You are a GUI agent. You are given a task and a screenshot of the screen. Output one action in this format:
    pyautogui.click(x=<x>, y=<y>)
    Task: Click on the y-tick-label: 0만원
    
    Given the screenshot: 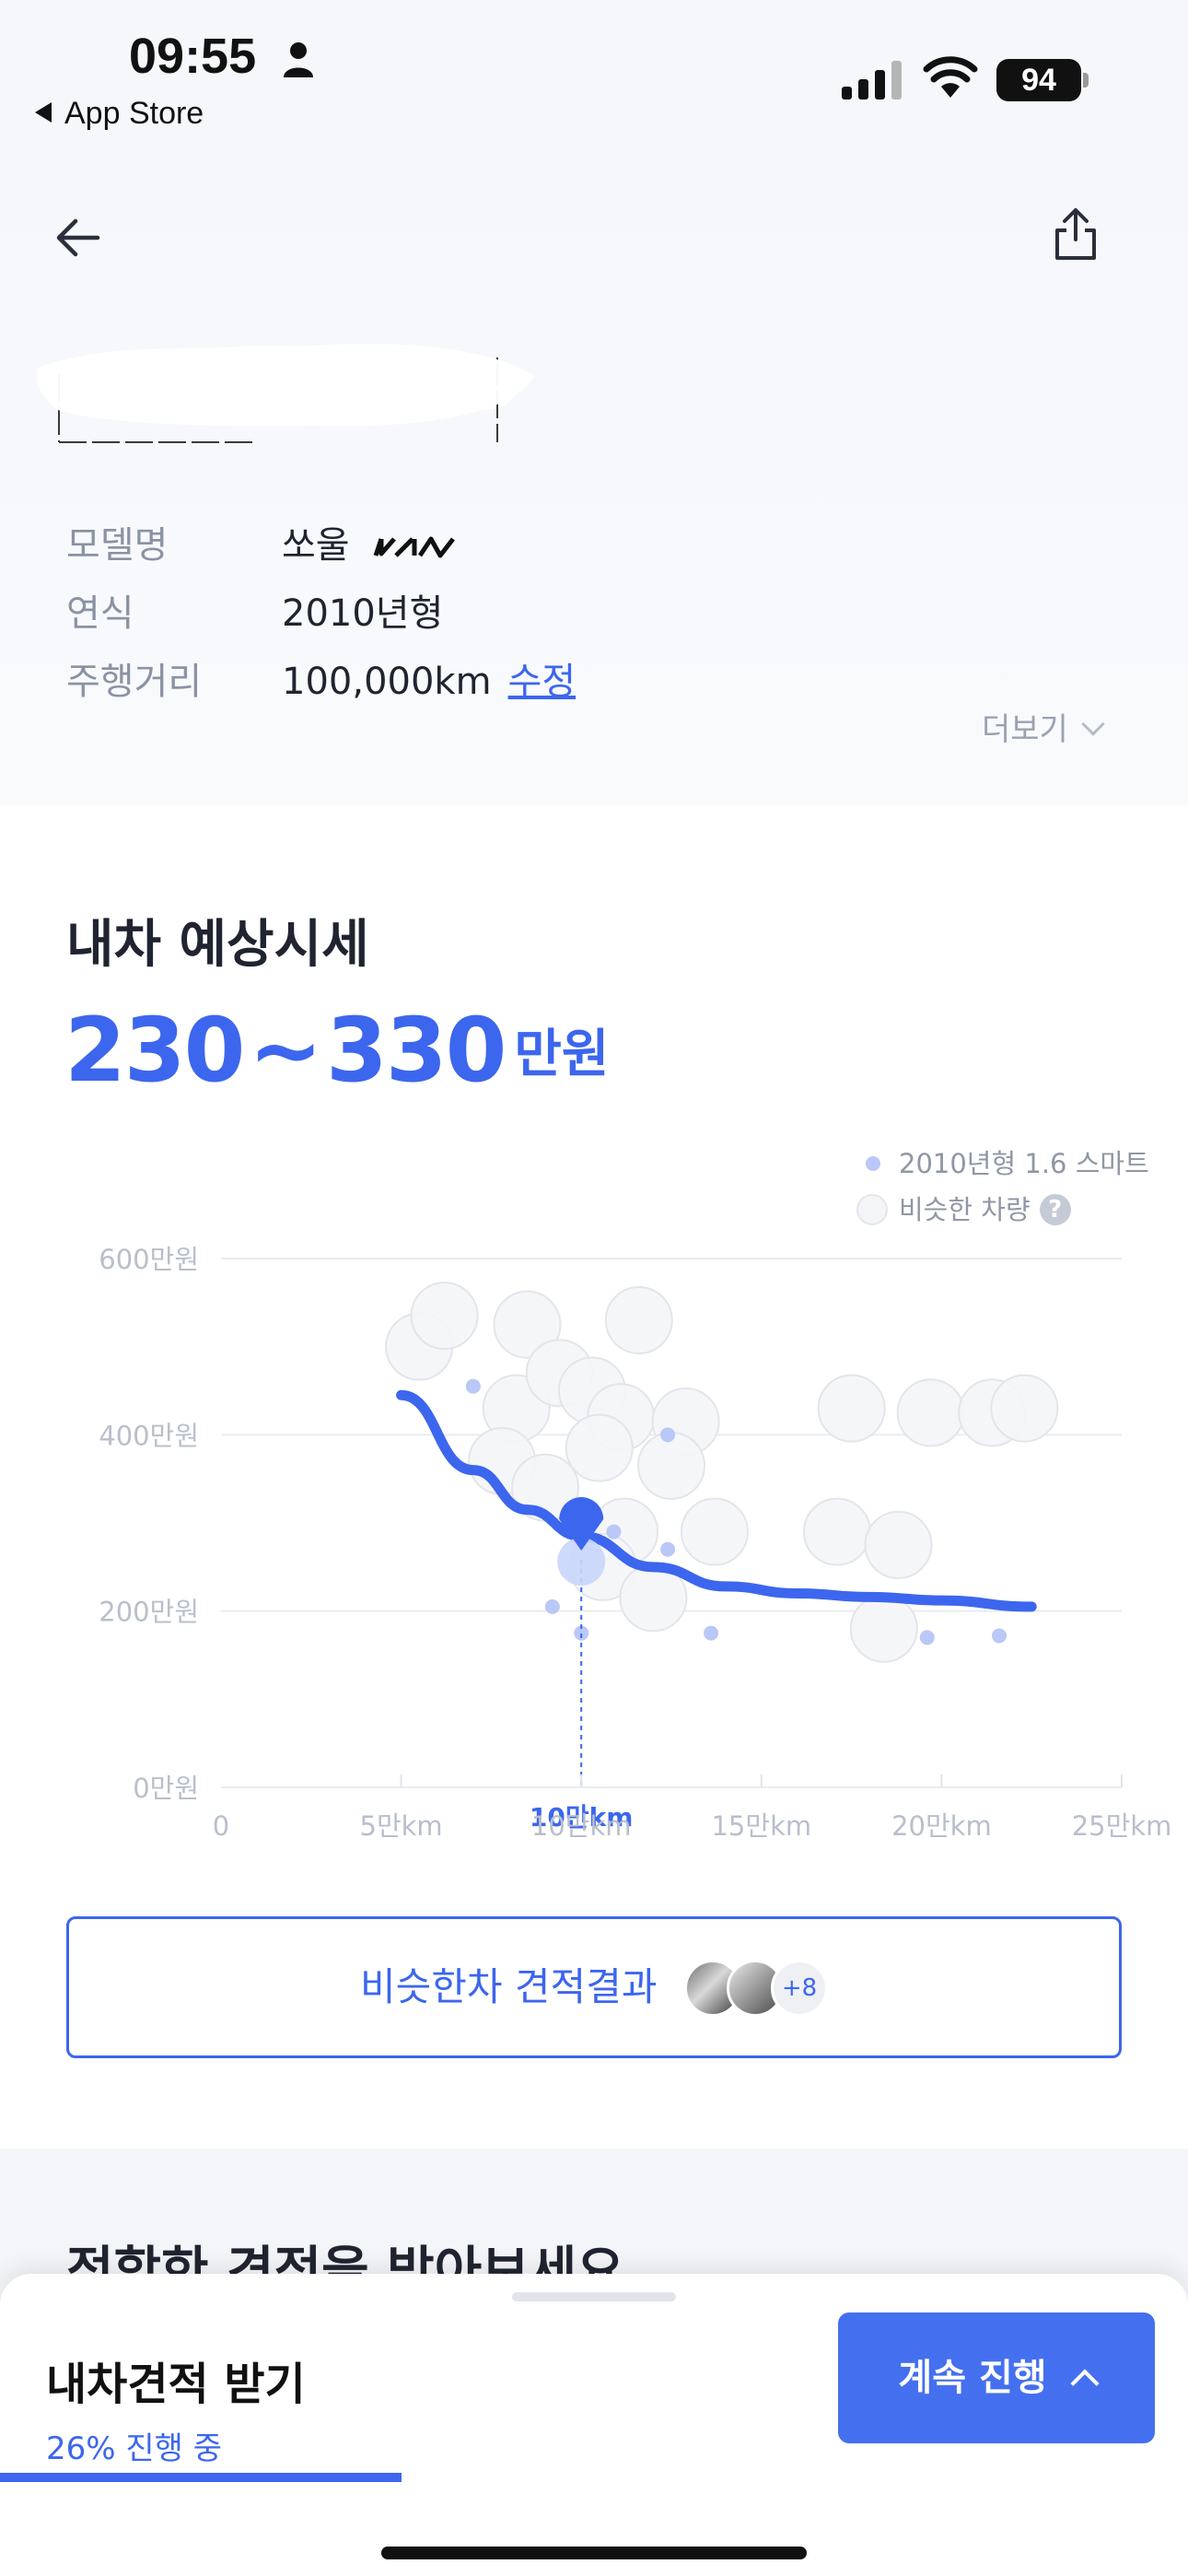 What is the action you would take?
    pyautogui.click(x=166, y=1788)
    